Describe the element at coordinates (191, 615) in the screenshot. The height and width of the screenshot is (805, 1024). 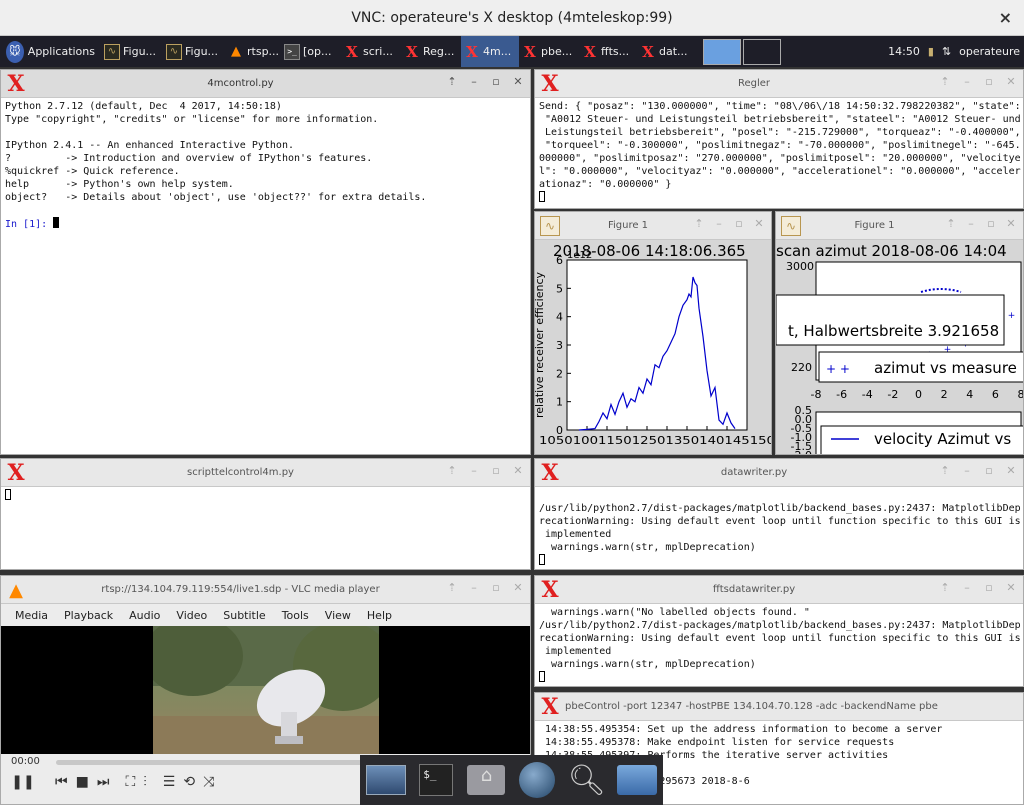
I see `vlc-menu-item: Video` at that location.